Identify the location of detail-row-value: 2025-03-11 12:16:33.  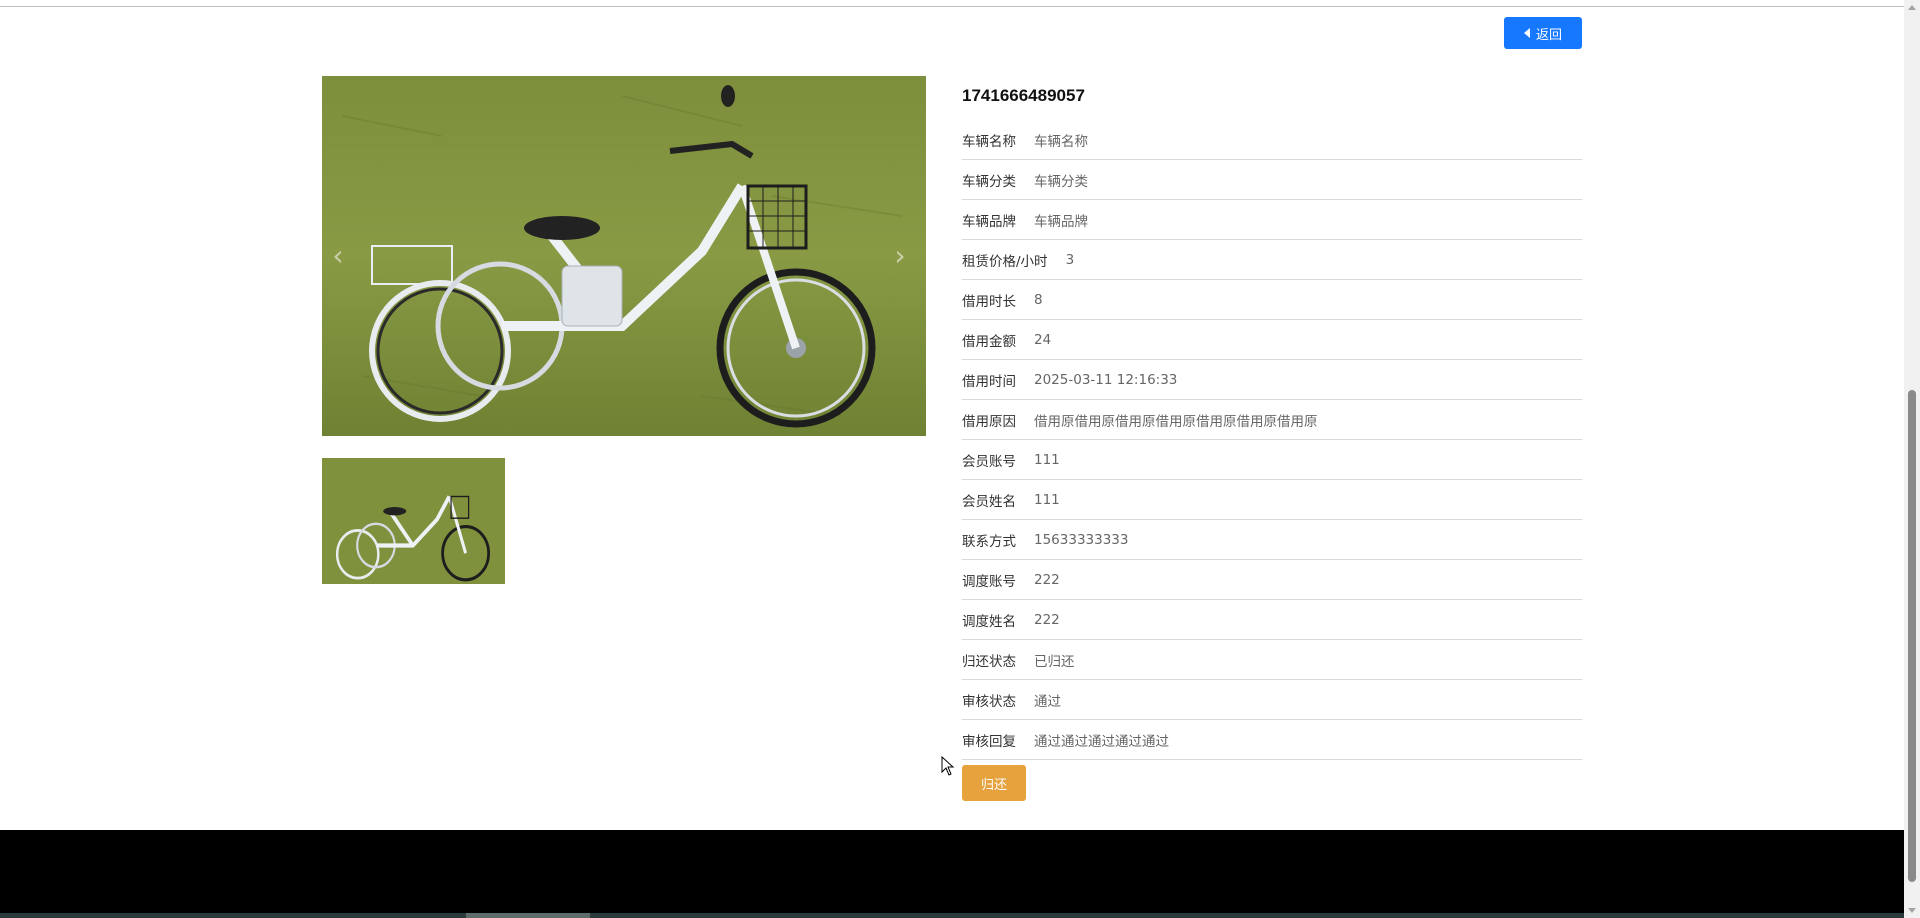
(1106, 379).